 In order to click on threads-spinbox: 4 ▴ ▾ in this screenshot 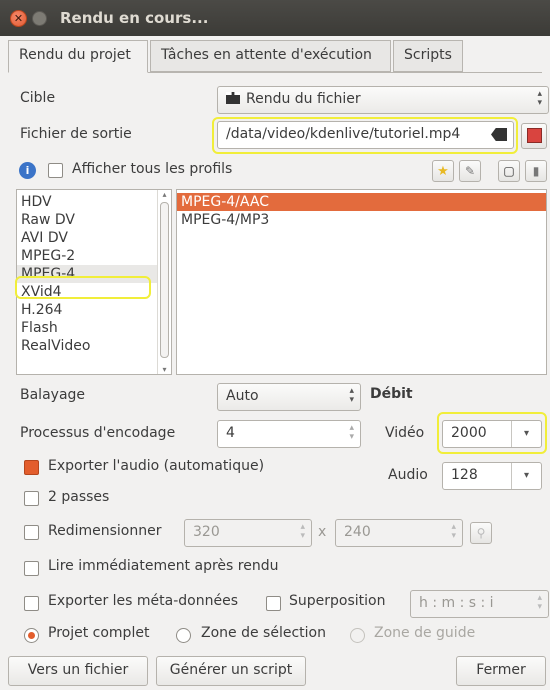, I will do `click(289, 434)`.